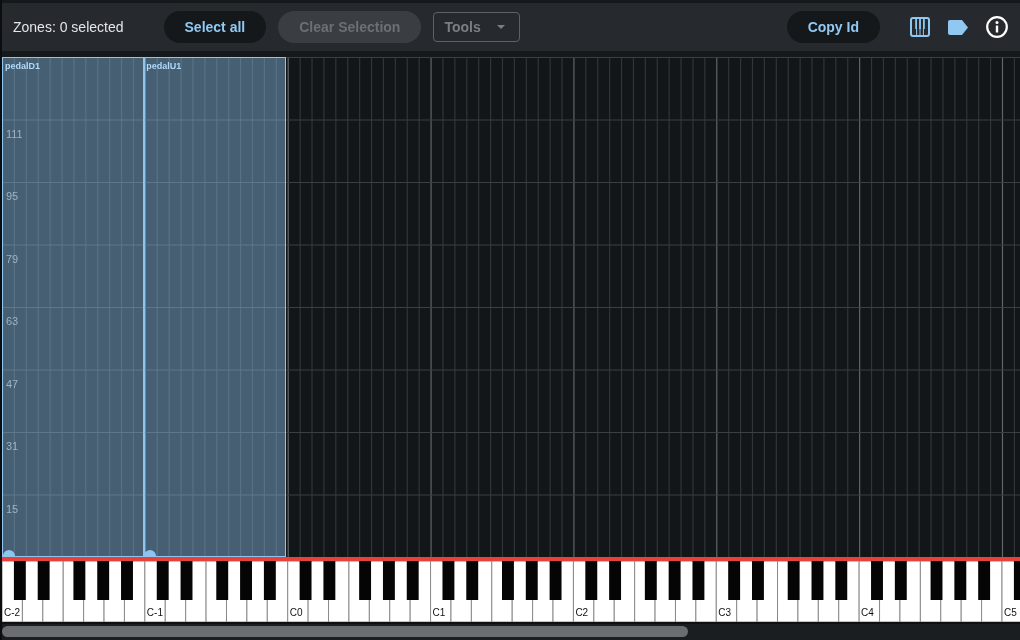 The width and height of the screenshot is (1020, 640). What do you see at coordinates (1010, 613) in the screenshot?
I see `octave-label: C5` at bounding box center [1010, 613].